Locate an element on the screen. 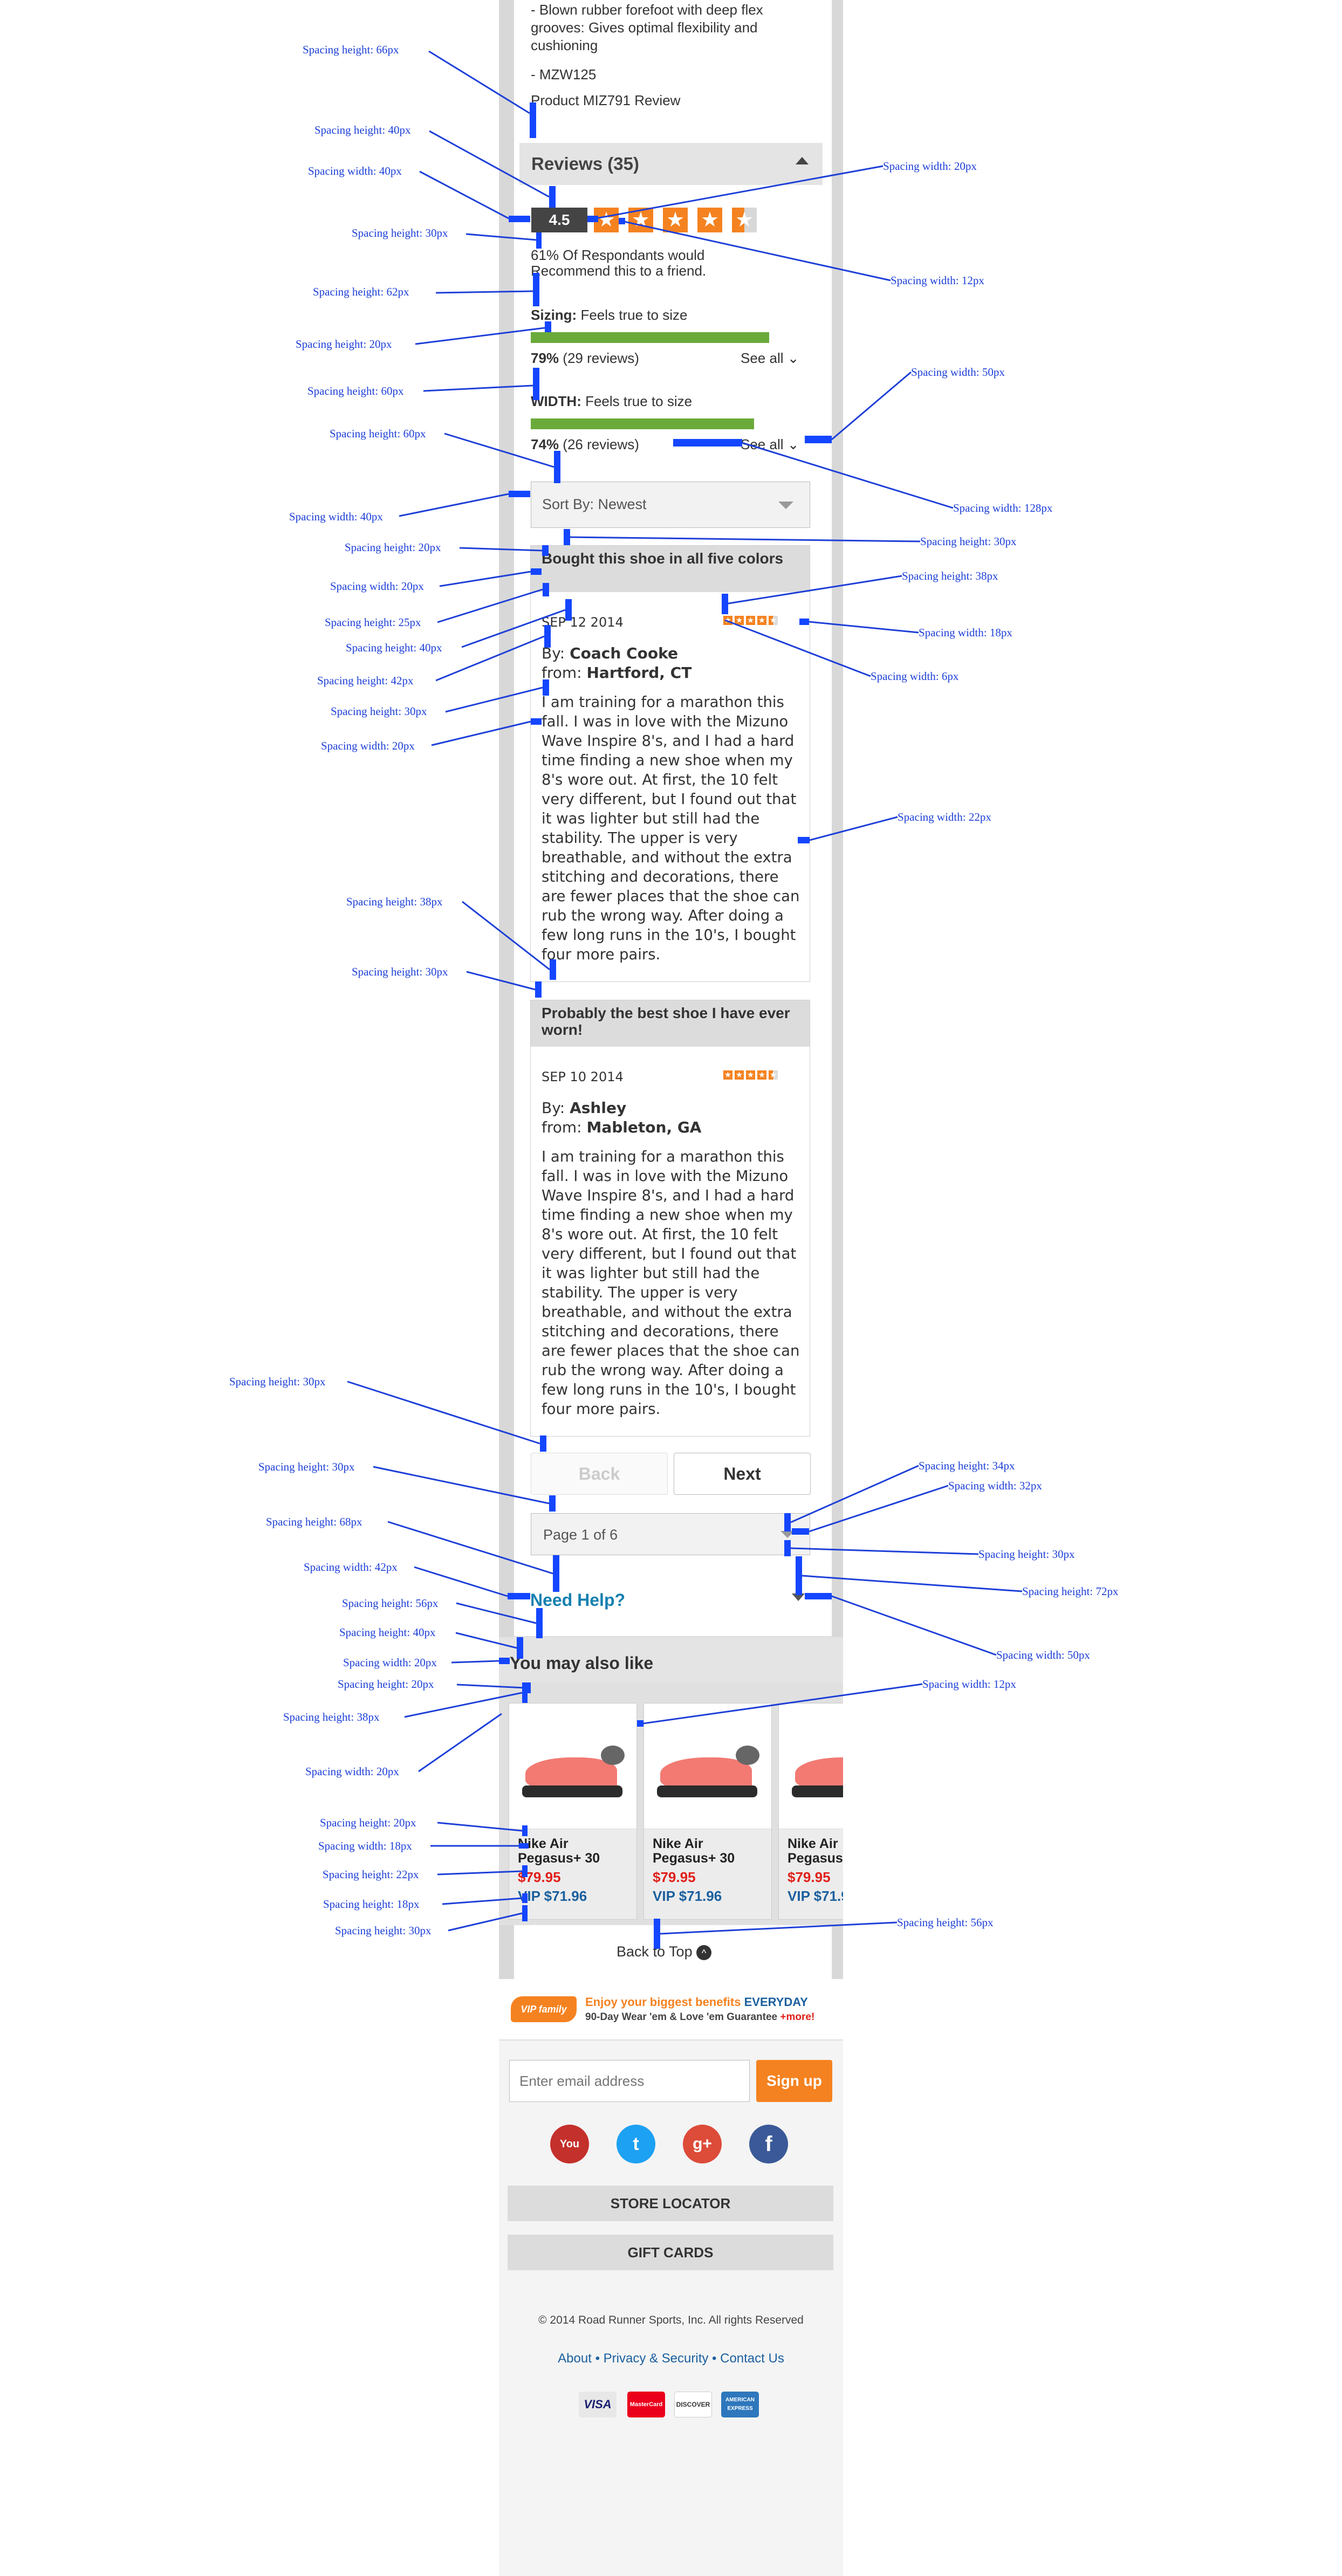  sort-select: Sort By: Newest is located at coordinates (670, 505).